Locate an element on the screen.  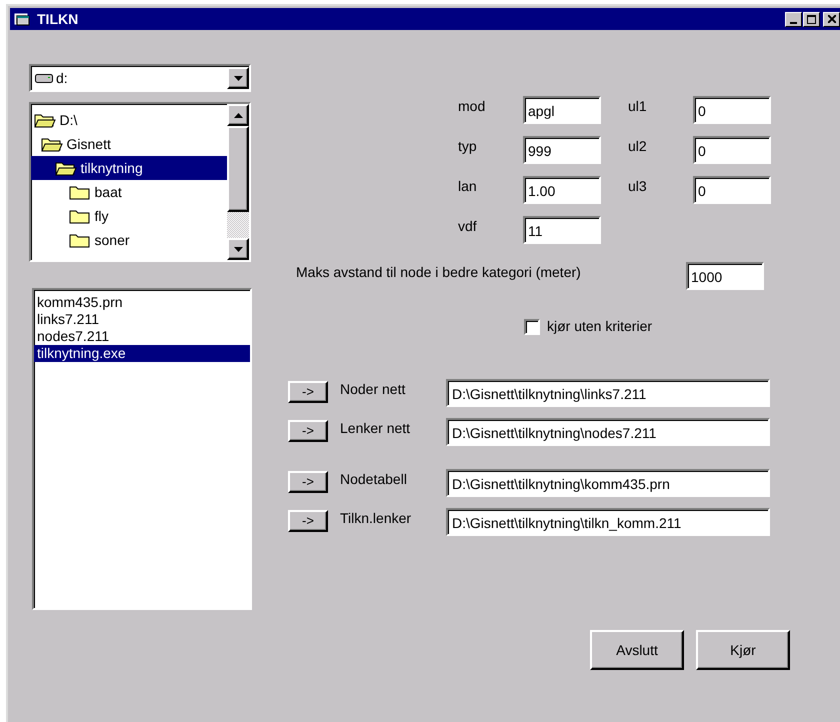
dialog-button: Avslutt is located at coordinates (637, 650).